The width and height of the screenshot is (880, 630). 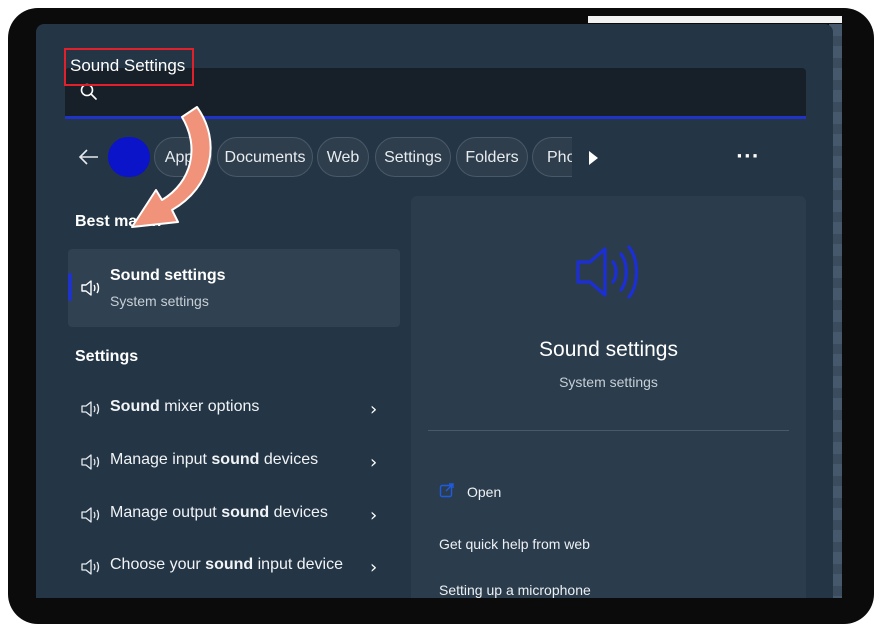 I want to click on filter-web: Web, so click(x=343, y=157).